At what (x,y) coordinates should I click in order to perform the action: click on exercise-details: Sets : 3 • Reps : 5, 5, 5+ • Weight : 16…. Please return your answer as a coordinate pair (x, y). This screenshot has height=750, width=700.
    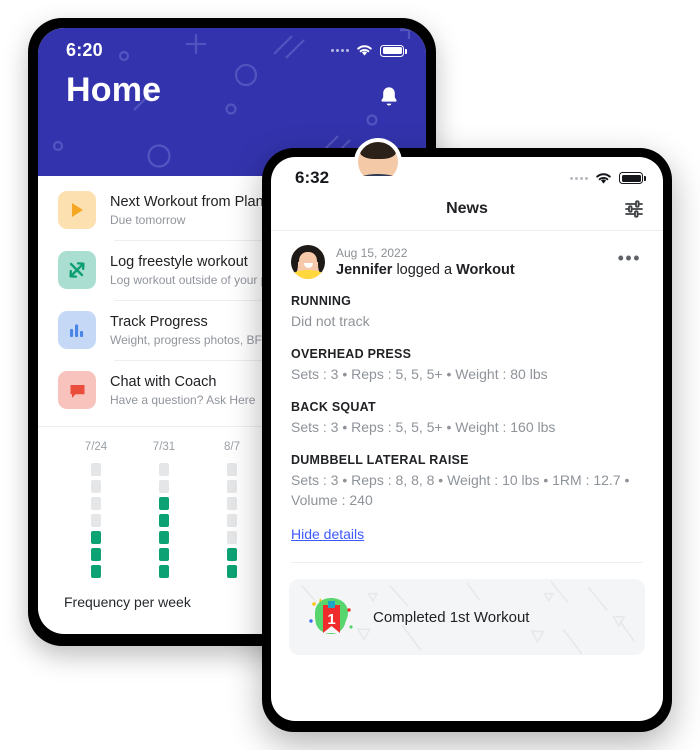
    Looking at the image, I should click on (423, 426).